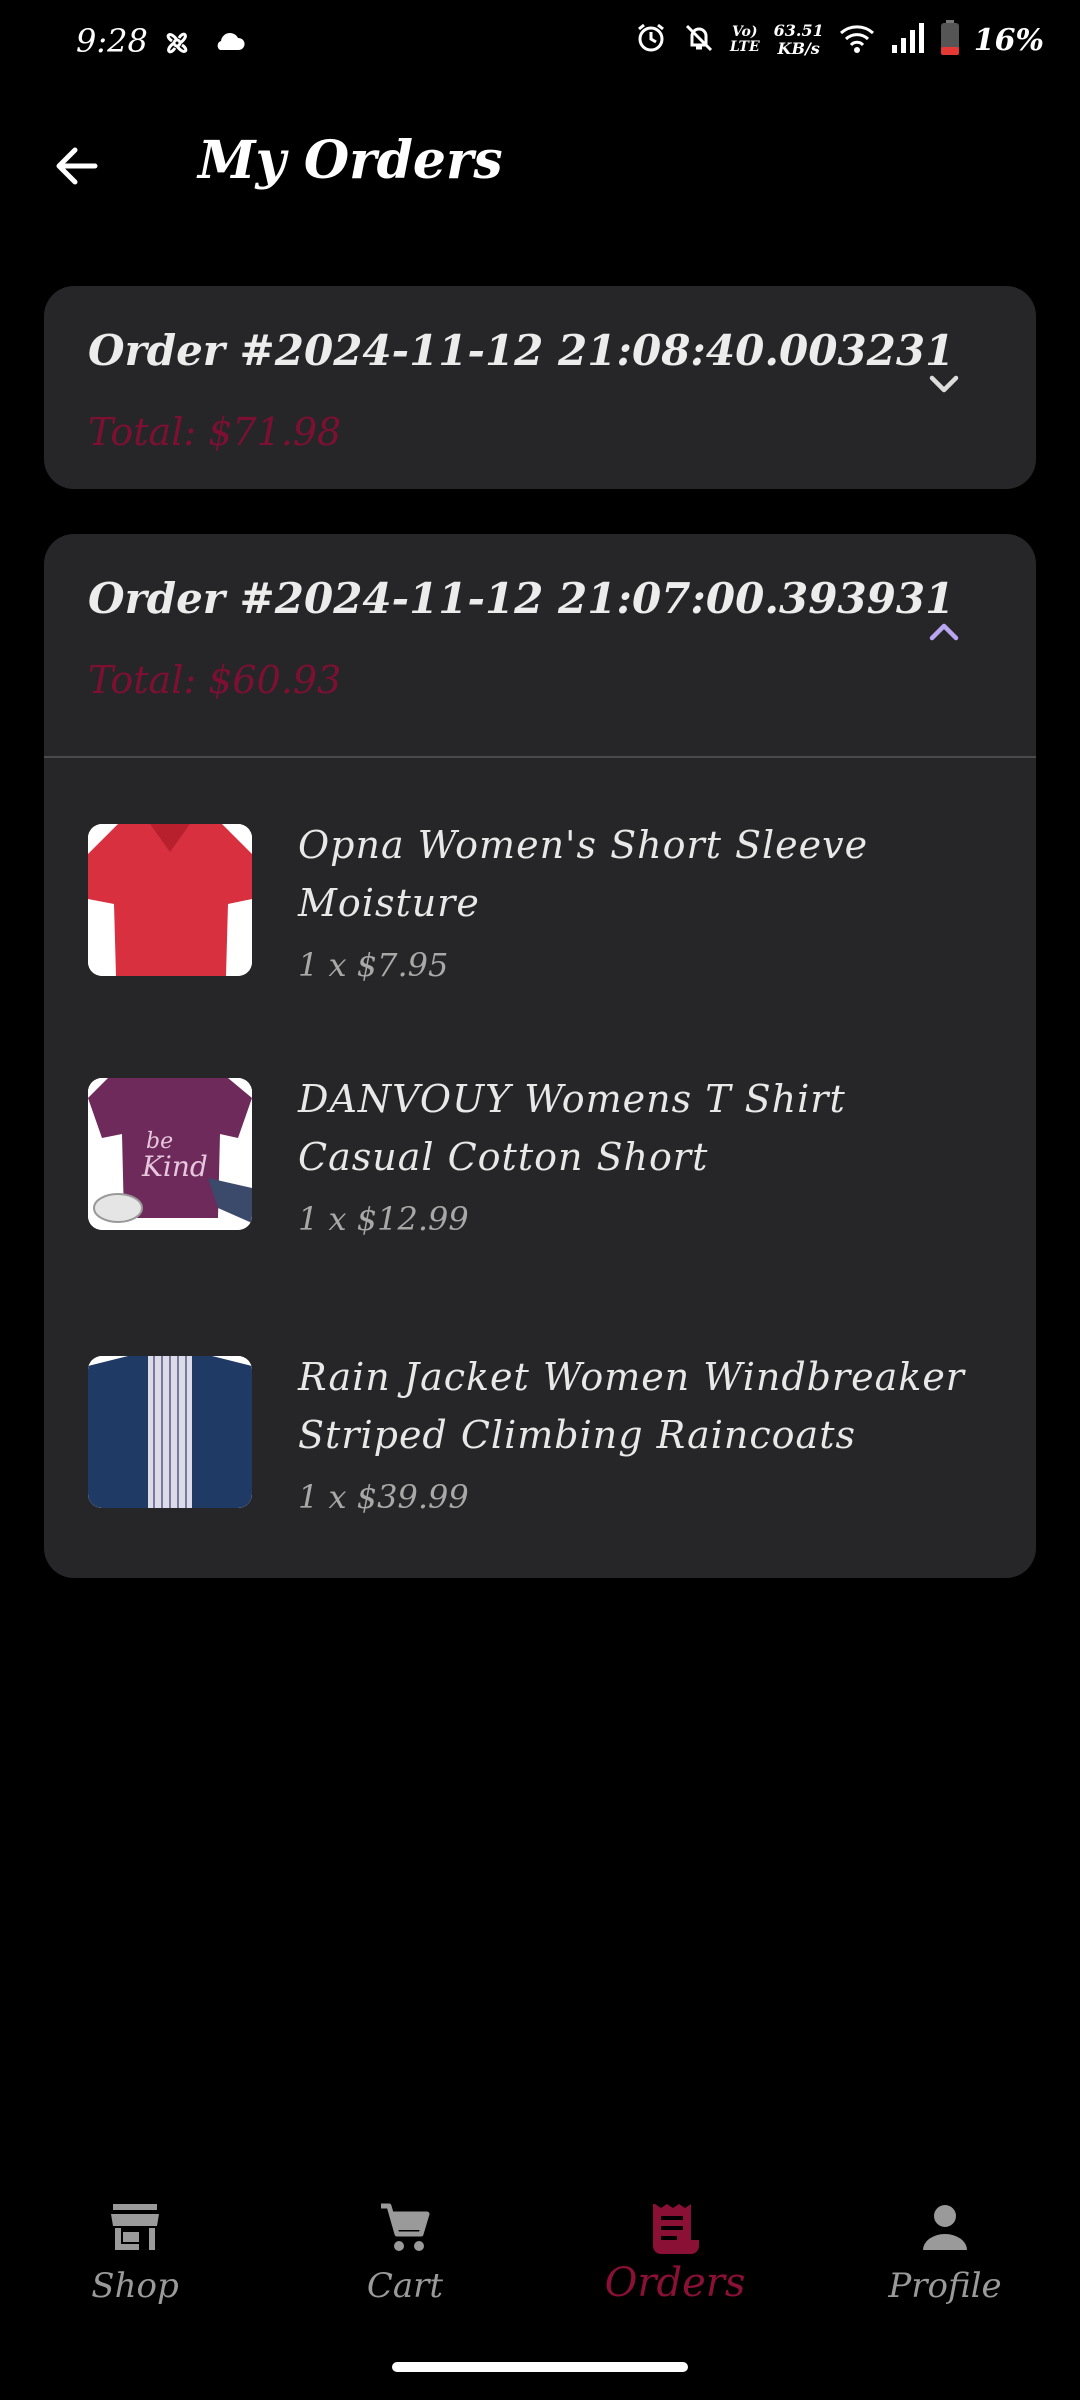 The height and width of the screenshot is (2400, 1080). Describe the element at coordinates (405, 2227) in the screenshot. I see `cart-icon` at that location.